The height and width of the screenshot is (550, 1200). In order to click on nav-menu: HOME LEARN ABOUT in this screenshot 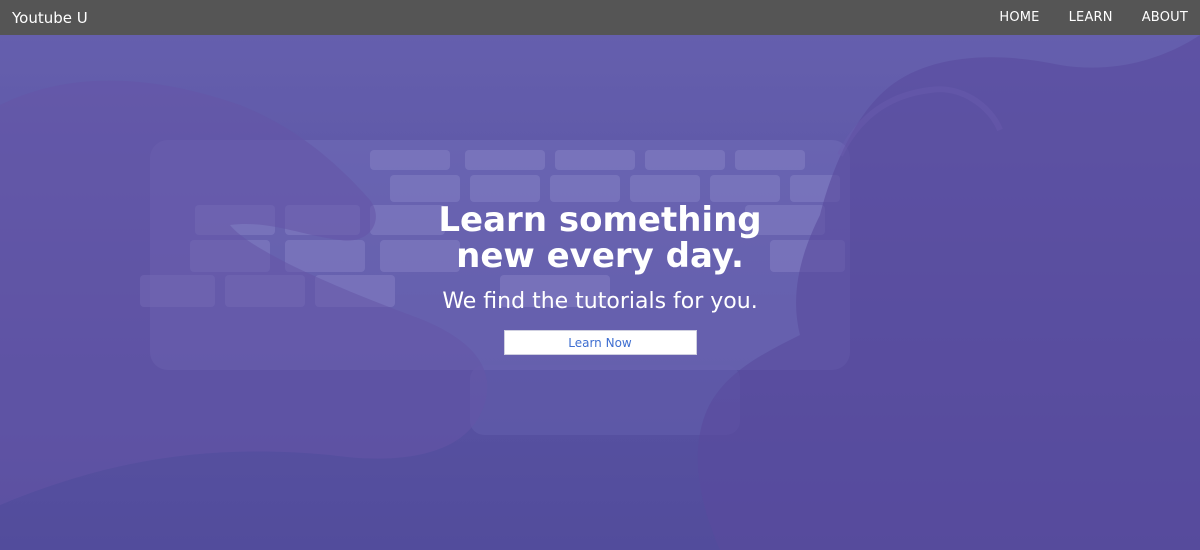, I will do `click(1079, 17)`.